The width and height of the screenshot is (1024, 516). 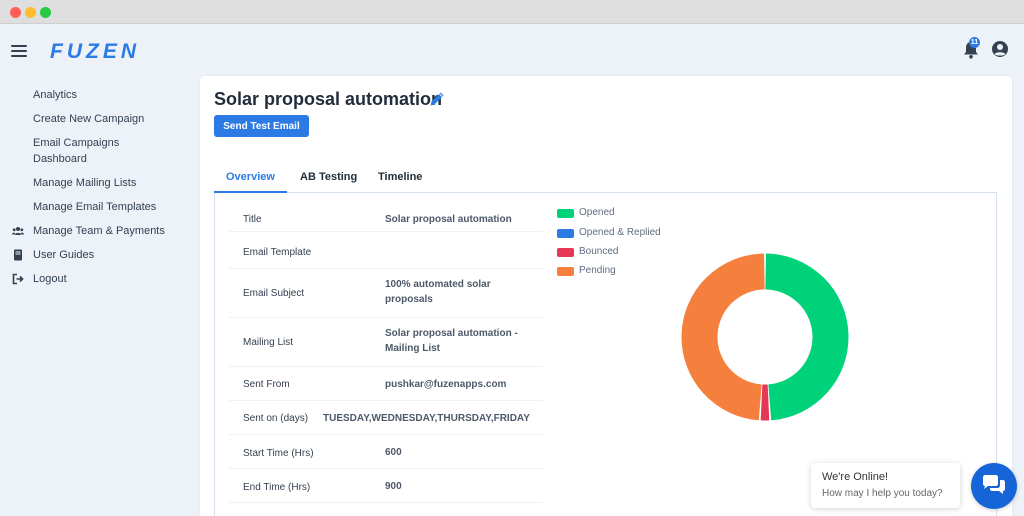 I want to click on sidebar-item-logout: Logout, so click(x=103, y=279).